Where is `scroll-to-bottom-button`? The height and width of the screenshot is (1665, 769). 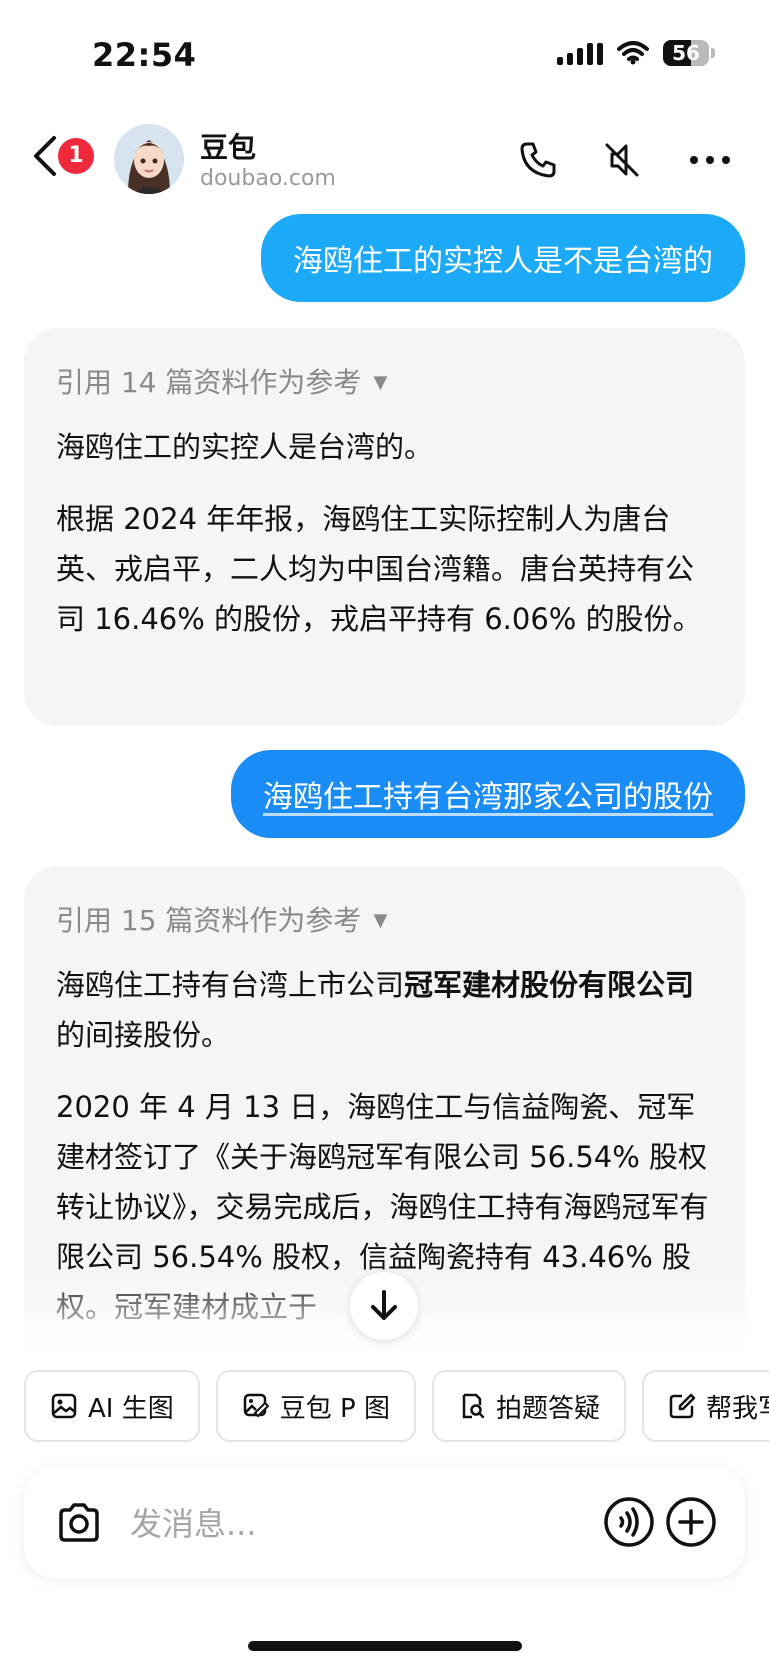
scroll-to-bottom-button is located at coordinates (384, 1306).